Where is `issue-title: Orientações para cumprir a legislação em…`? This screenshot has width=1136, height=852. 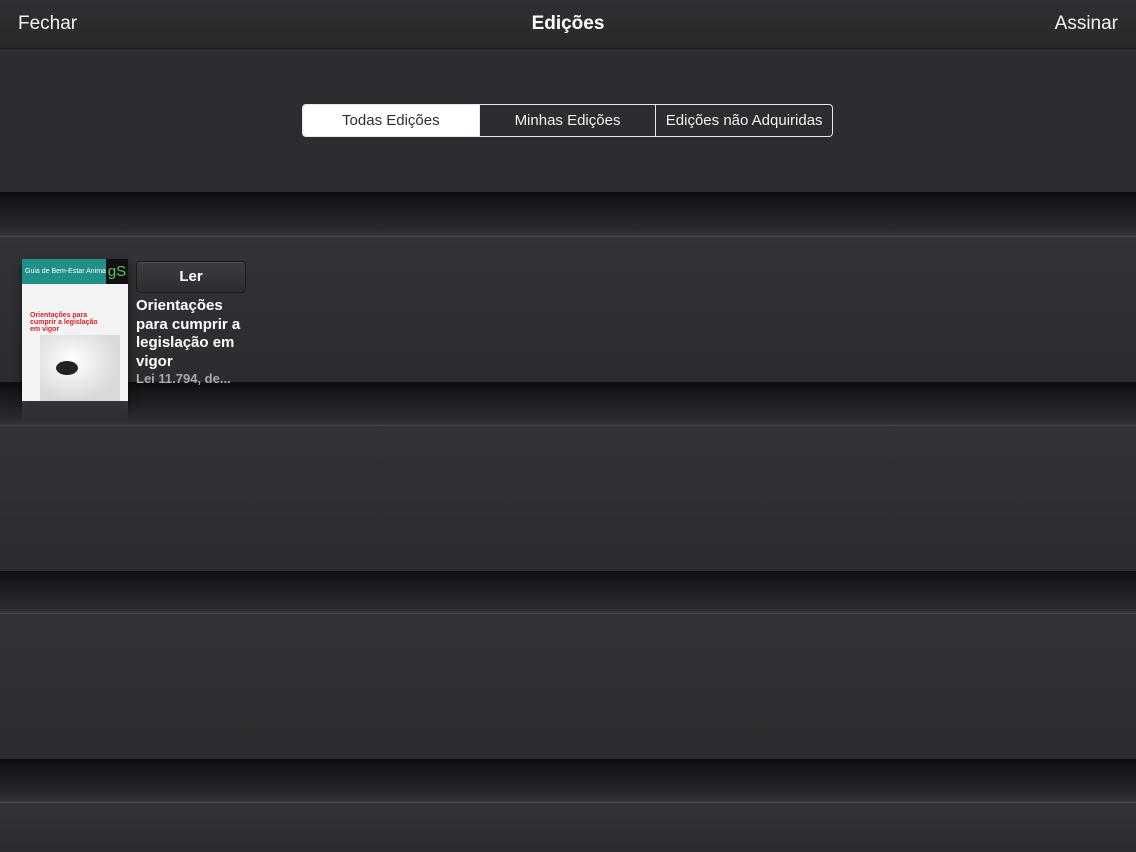 issue-title: Orientações para cumprir a legislação em… is located at coordinates (188, 333).